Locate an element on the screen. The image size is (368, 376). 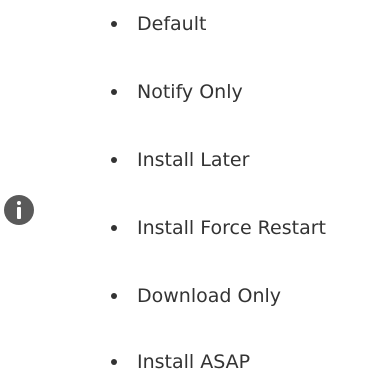
list-item-label: Download Only is located at coordinates (209, 296).